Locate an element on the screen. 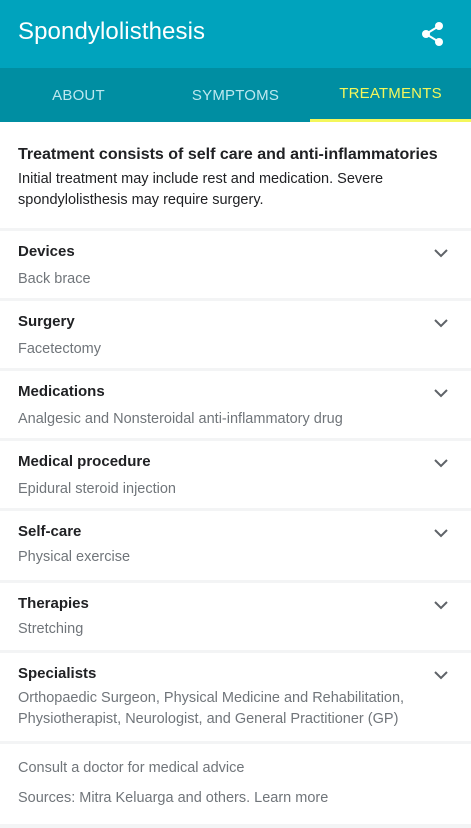 The image size is (471, 828). sources-text: Sources: Mitra Keluarga and others. is located at coordinates (134, 798).